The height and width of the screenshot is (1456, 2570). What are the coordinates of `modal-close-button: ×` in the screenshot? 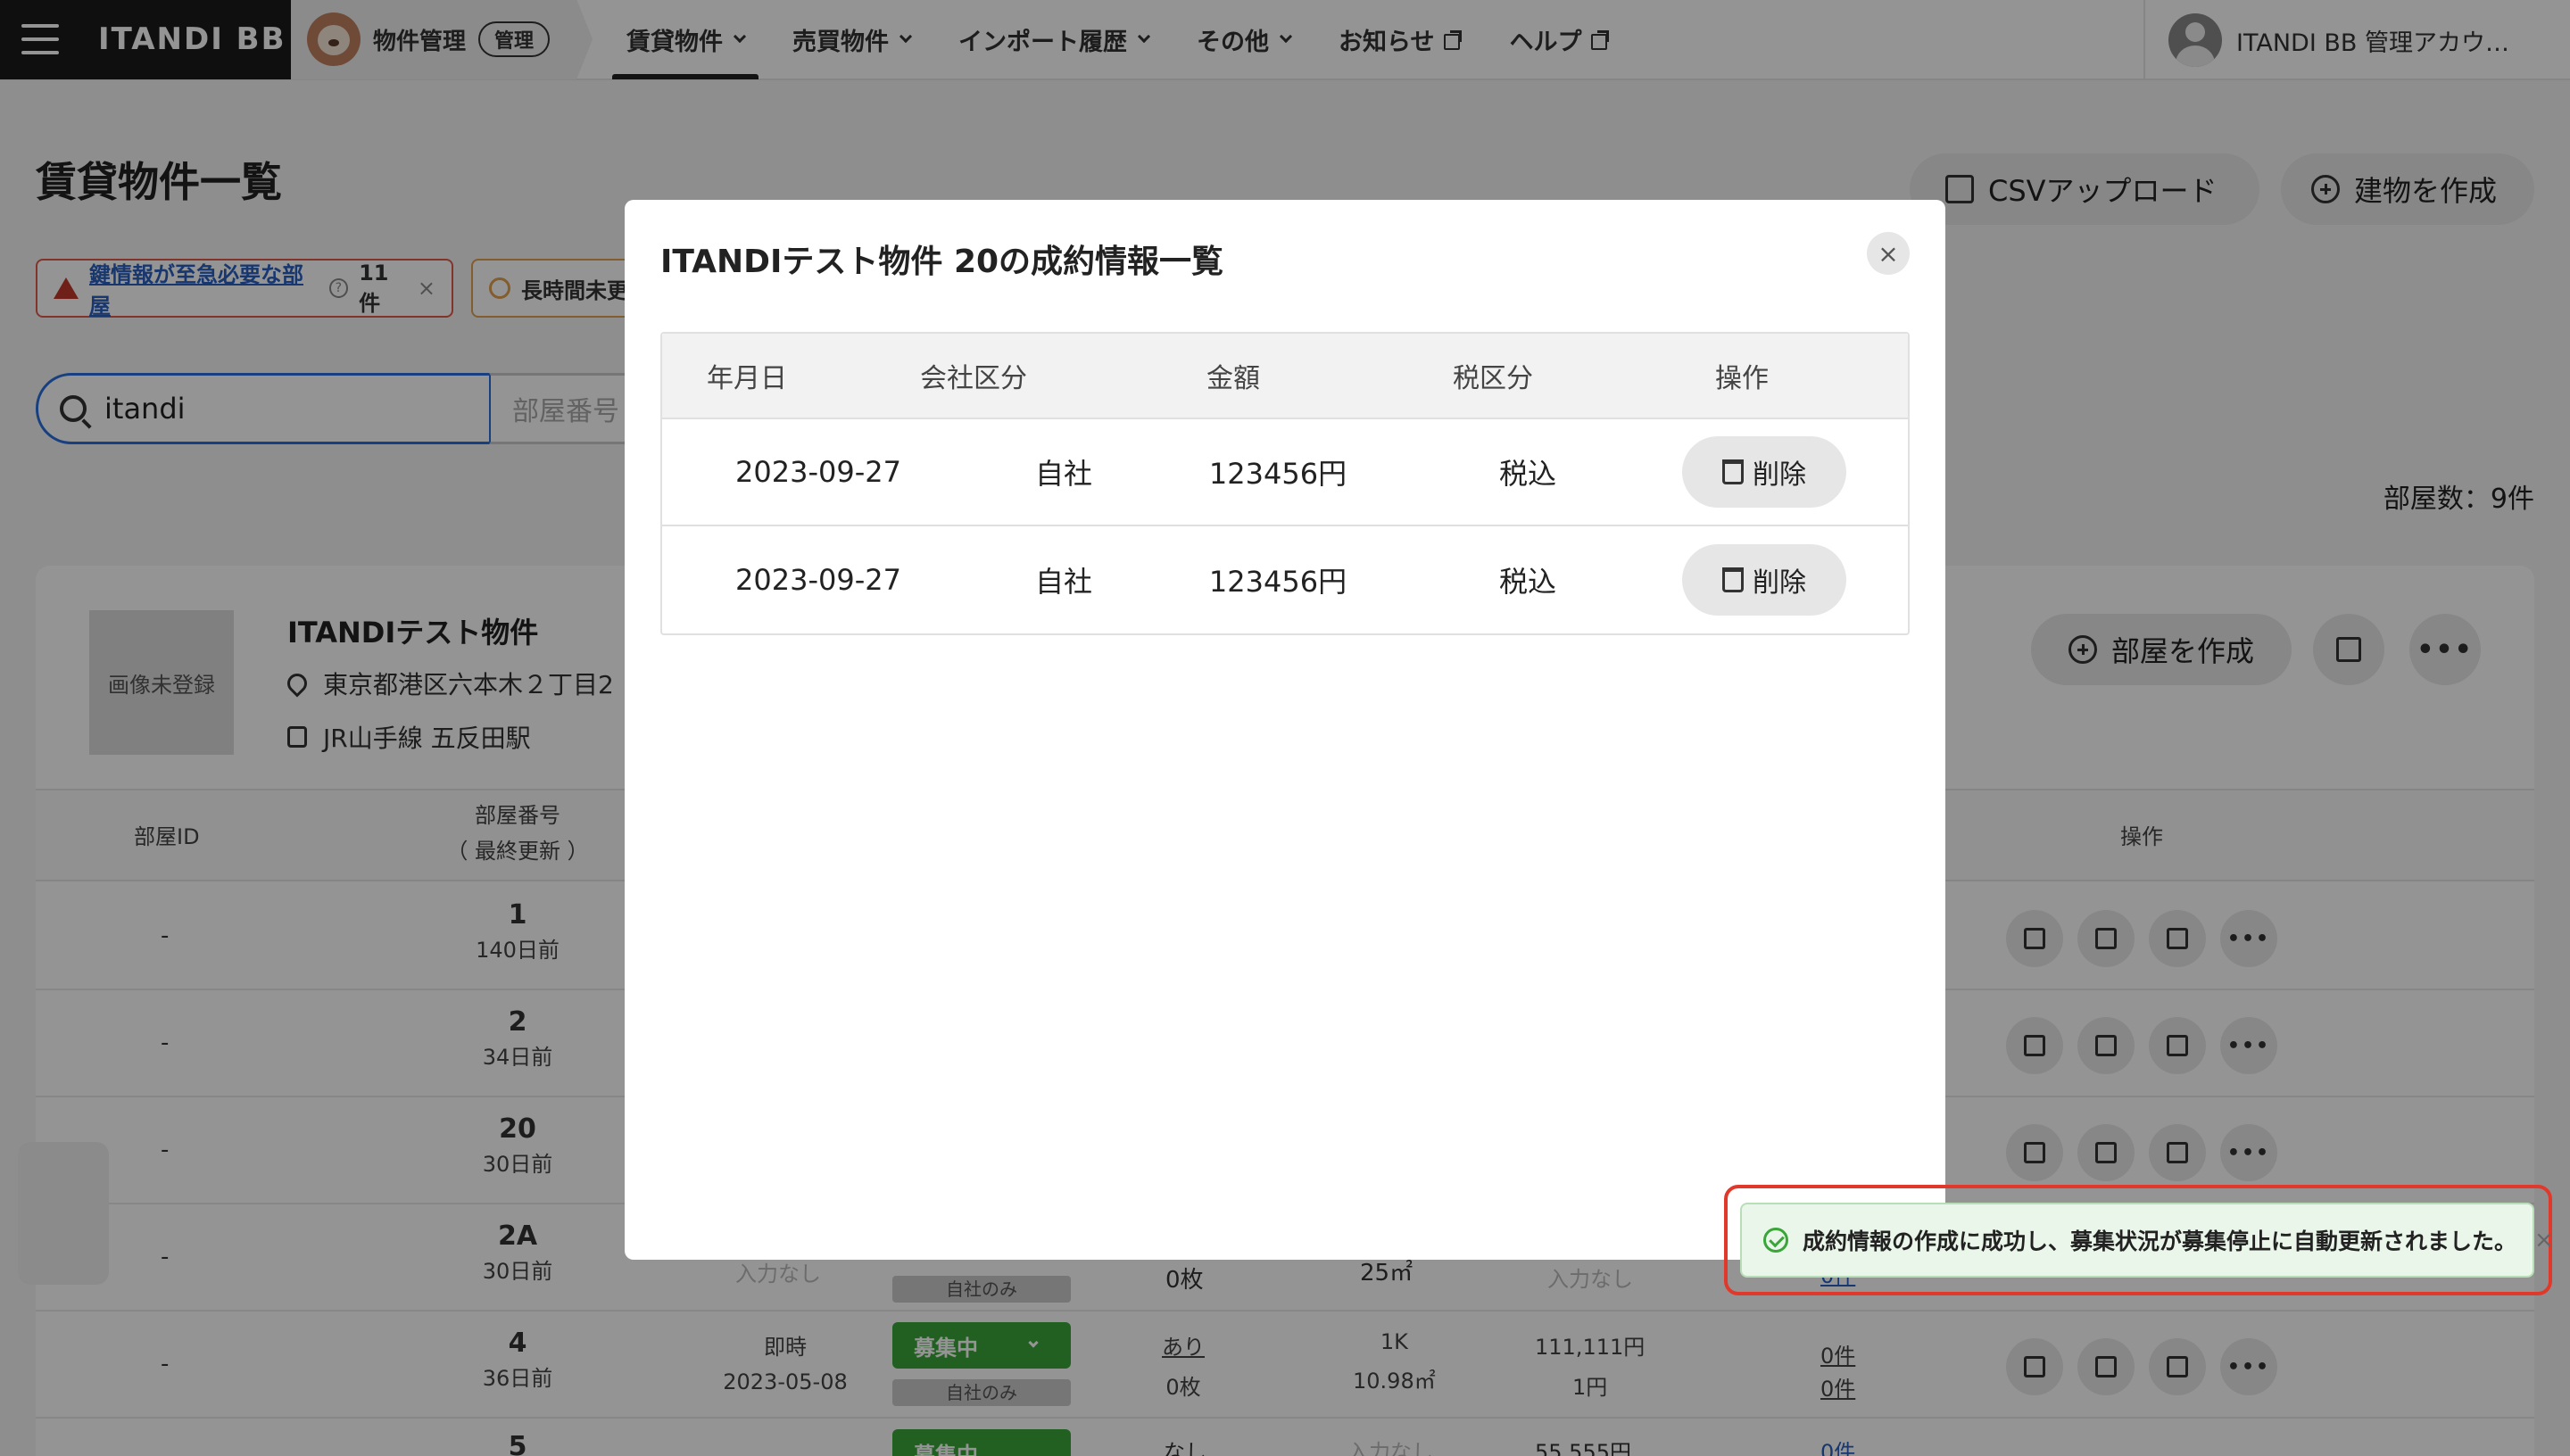 It's located at (1888, 254).